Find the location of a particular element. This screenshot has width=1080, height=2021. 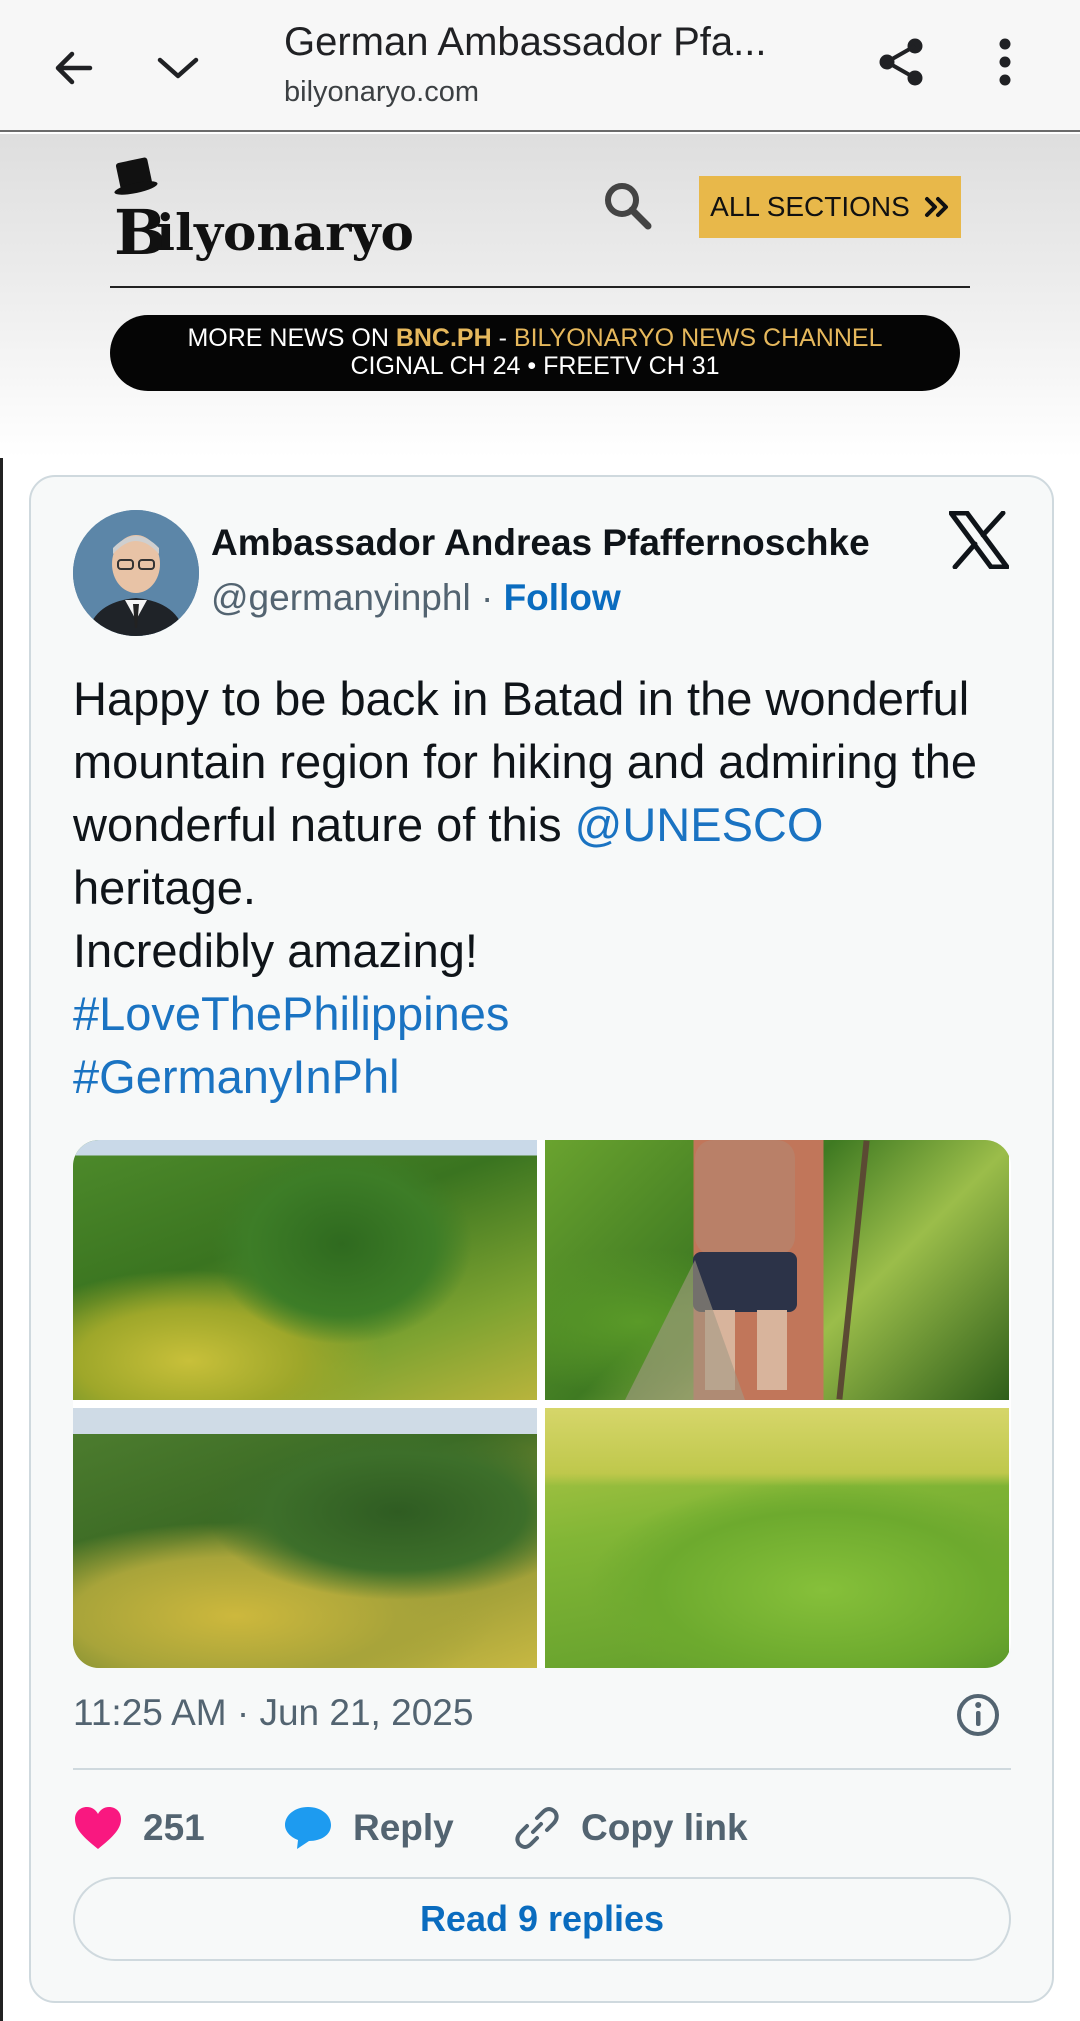

tweet-timestamp: 11:25 AM · Jun 21, 2025 is located at coordinates (273, 1713).